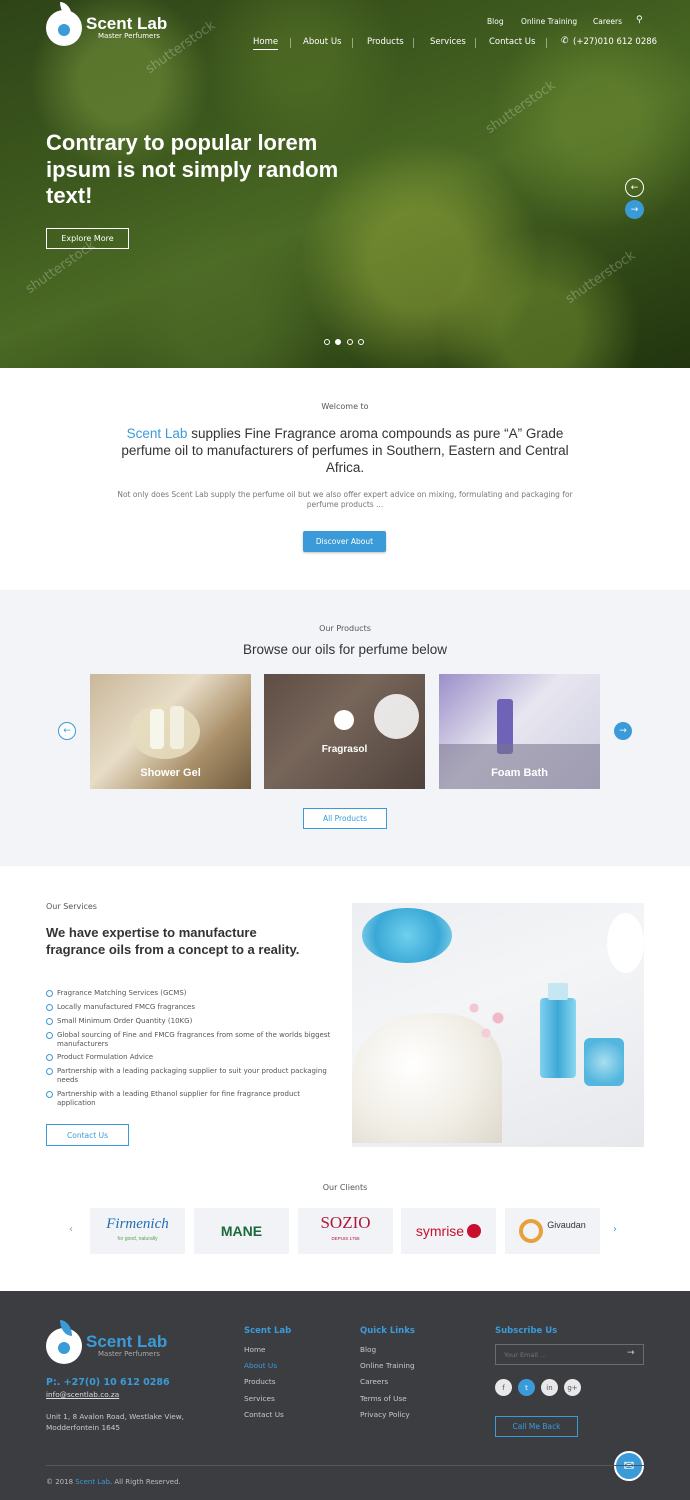 The image size is (690, 1500). What do you see at coordinates (137, 1223) in the screenshot?
I see `client-name: Firmenich` at bounding box center [137, 1223].